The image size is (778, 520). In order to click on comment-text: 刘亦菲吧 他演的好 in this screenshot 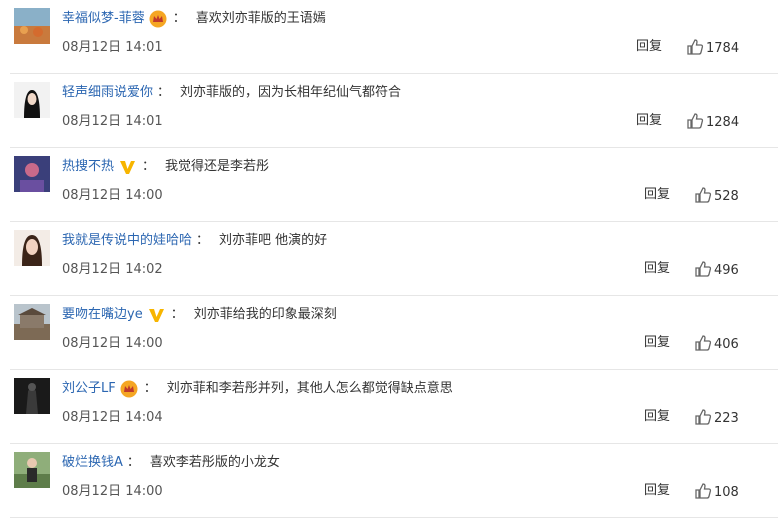, I will do `click(273, 240)`.